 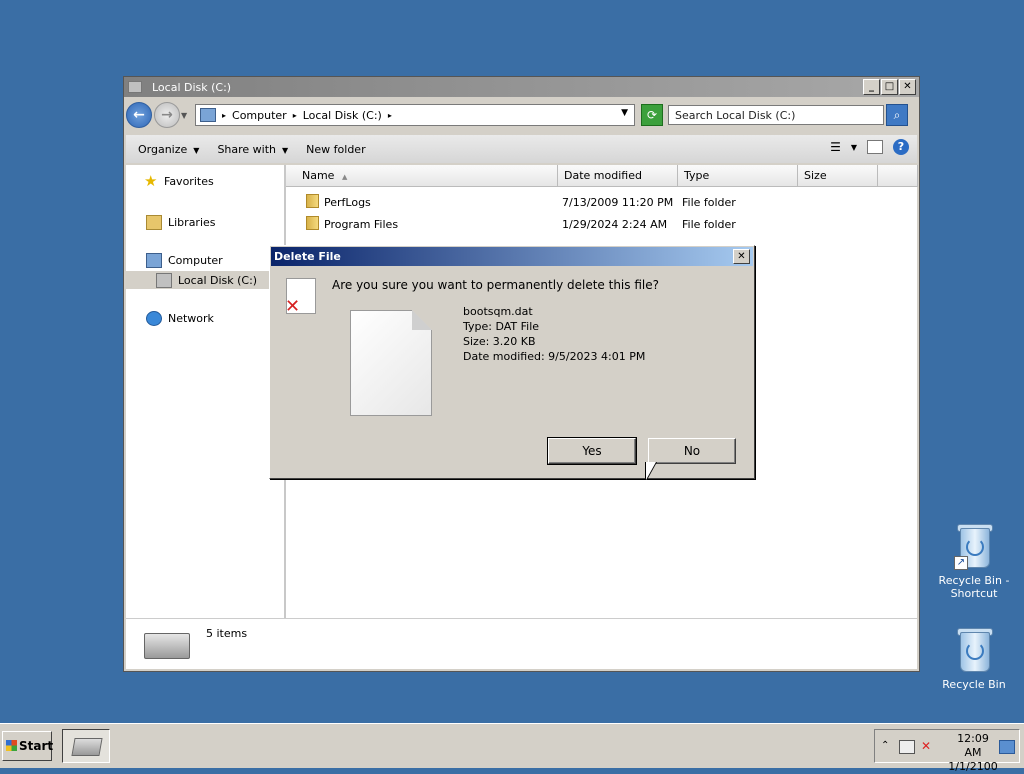 What do you see at coordinates (838, 176) in the screenshot?
I see `column-header-size: Size` at bounding box center [838, 176].